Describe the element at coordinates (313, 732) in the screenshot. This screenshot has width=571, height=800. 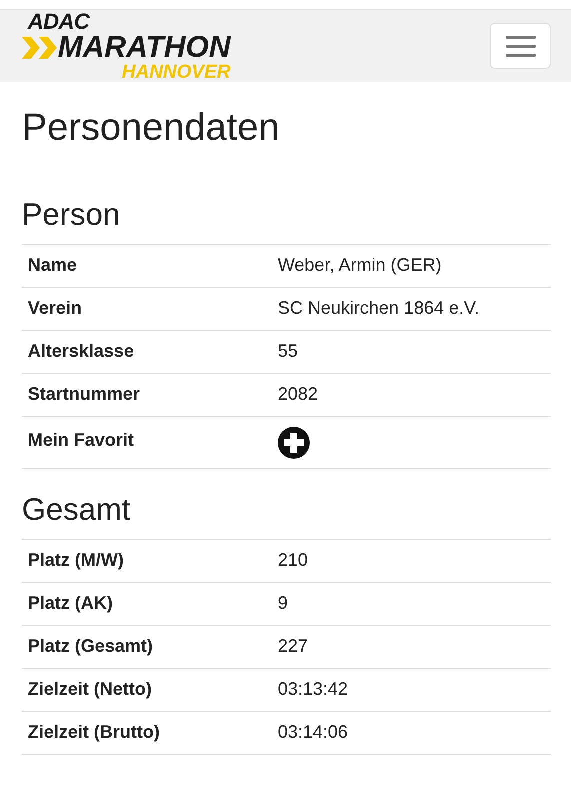
I see `field-value: 03:14:06` at that location.